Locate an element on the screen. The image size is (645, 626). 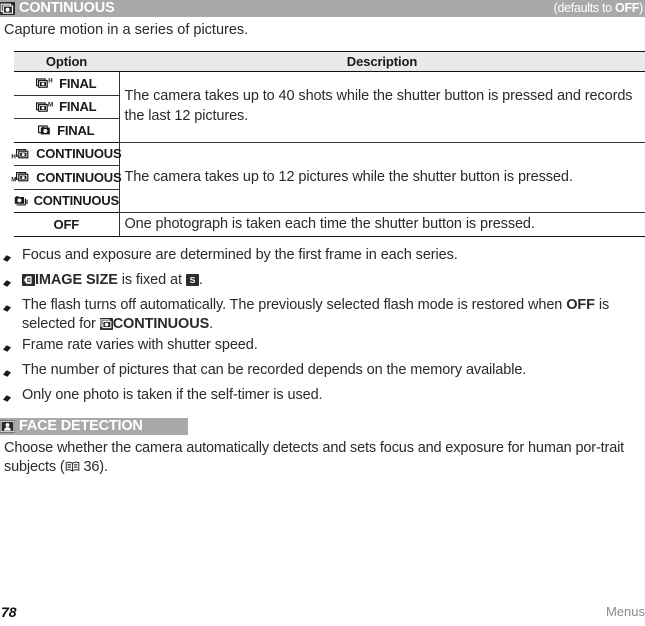
face-detection-icon is located at coordinates (7, 426).